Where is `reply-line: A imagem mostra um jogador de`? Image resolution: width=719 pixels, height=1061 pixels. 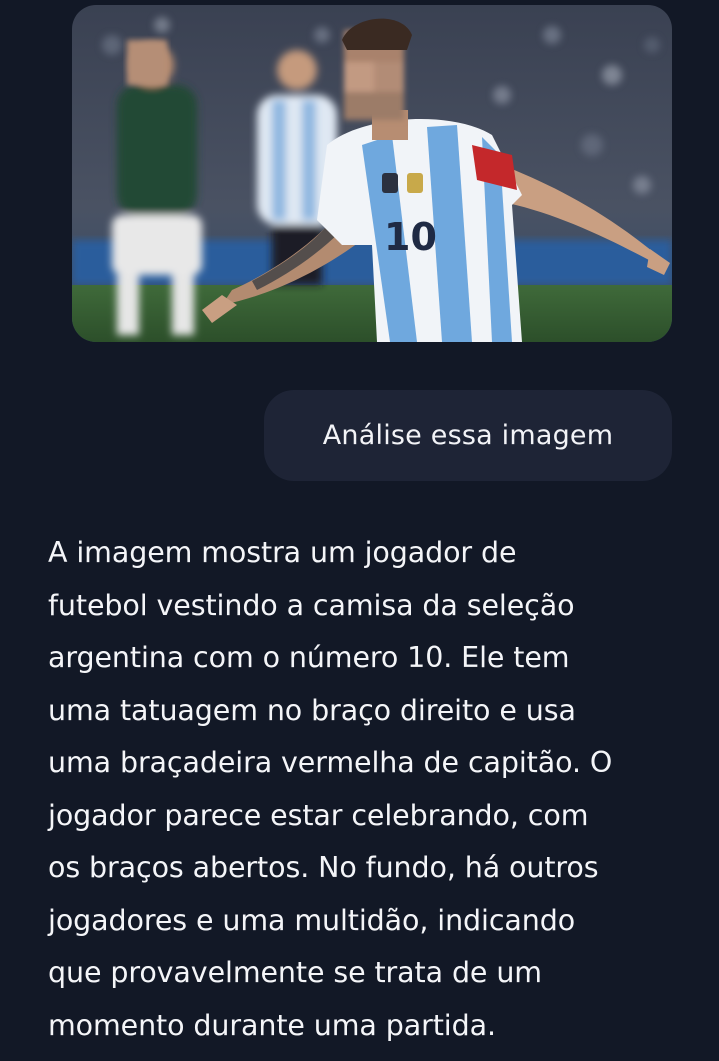 reply-line: A imagem mostra um jogador de is located at coordinates (282, 552).